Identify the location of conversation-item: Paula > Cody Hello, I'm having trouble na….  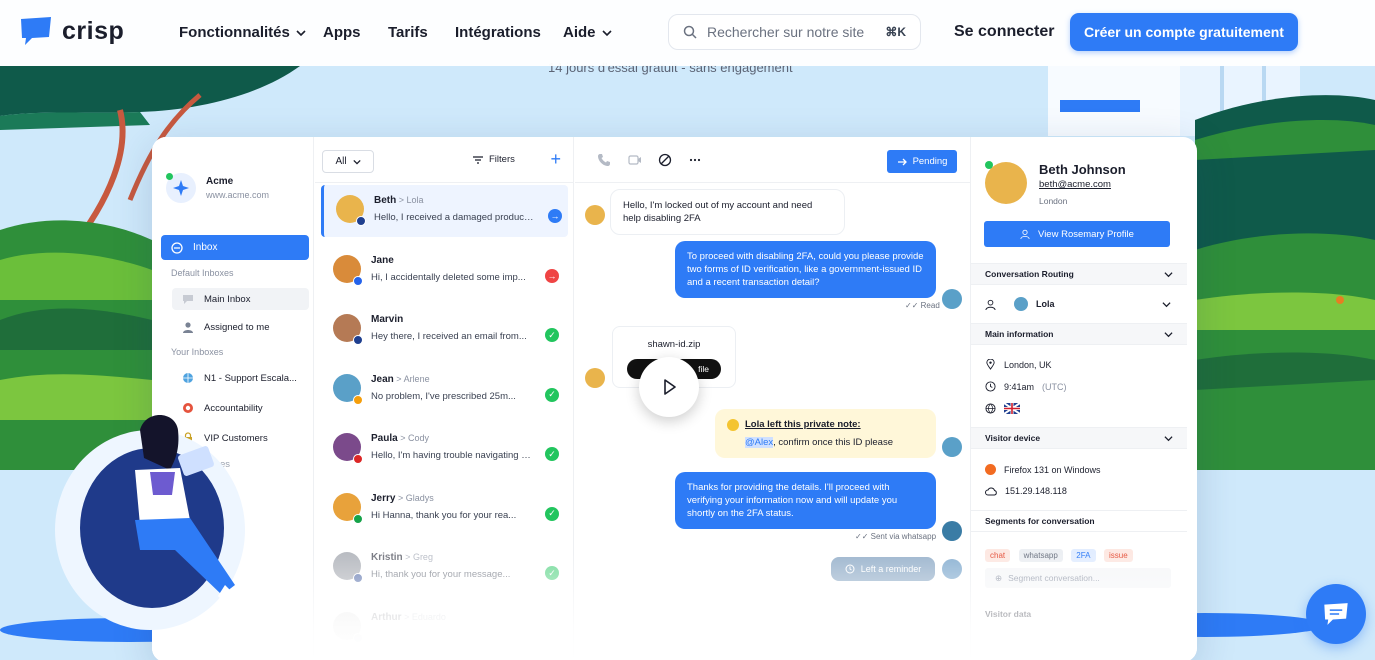
(444, 449).